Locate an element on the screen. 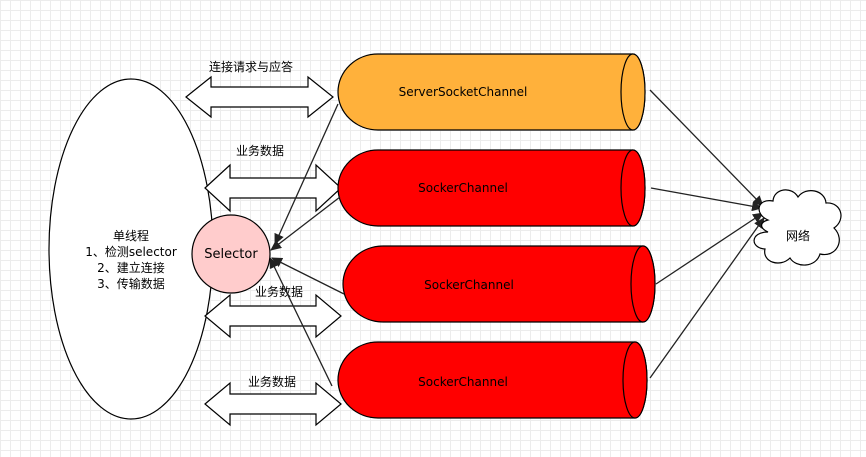 This screenshot has height=457, width=866. socker-channel-2: SockerChannel is located at coordinates (499, 284).